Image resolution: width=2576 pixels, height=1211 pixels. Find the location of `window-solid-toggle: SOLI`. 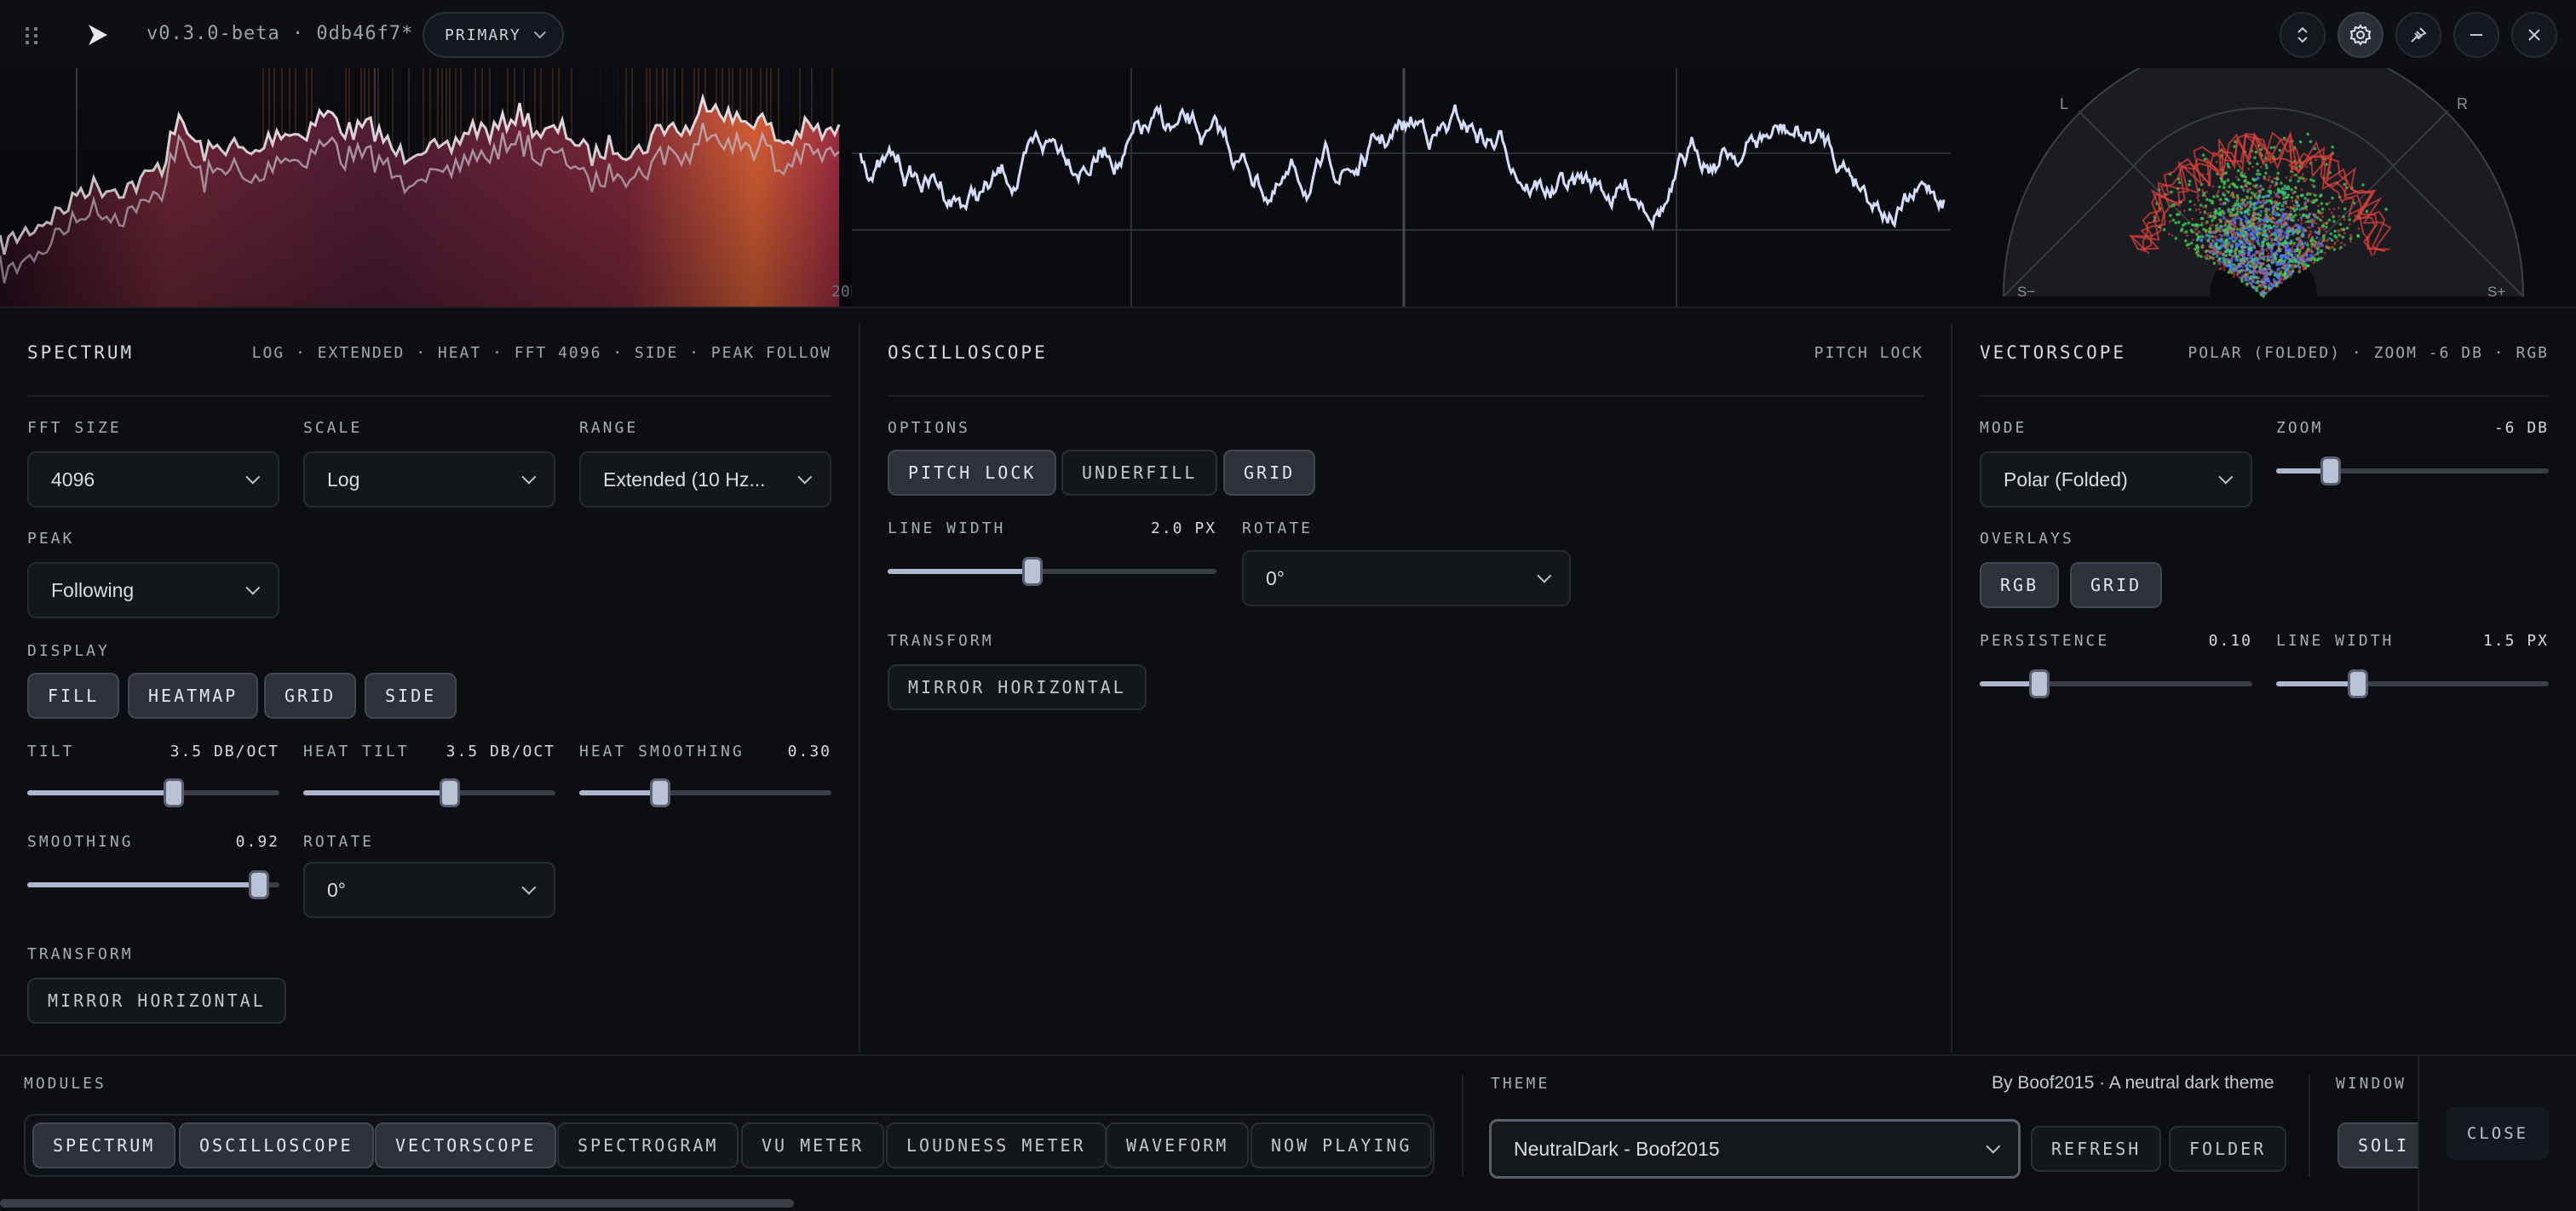

window-solid-toggle: SOLI is located at coordinates (2378, 1145).